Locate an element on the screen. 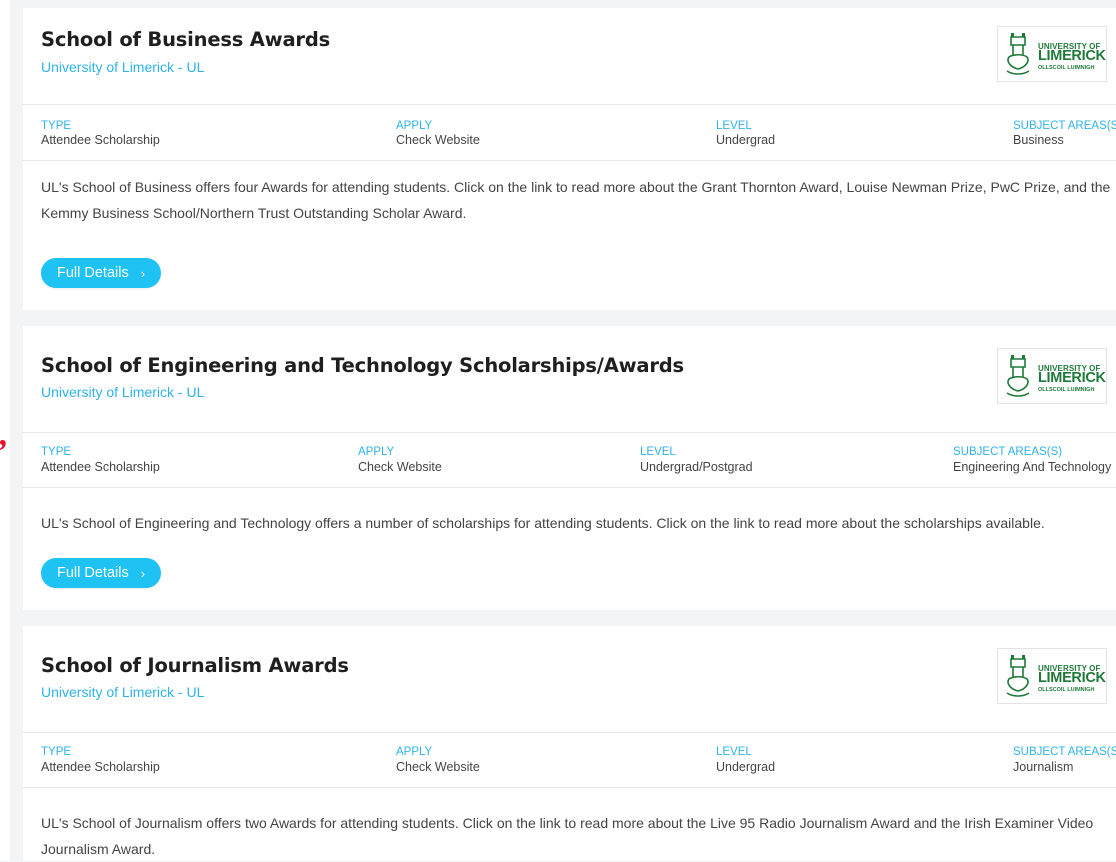 The image size is (1116, 862). meta-subject-value: Engineering And Technology is located at coordinates (1032, 467).